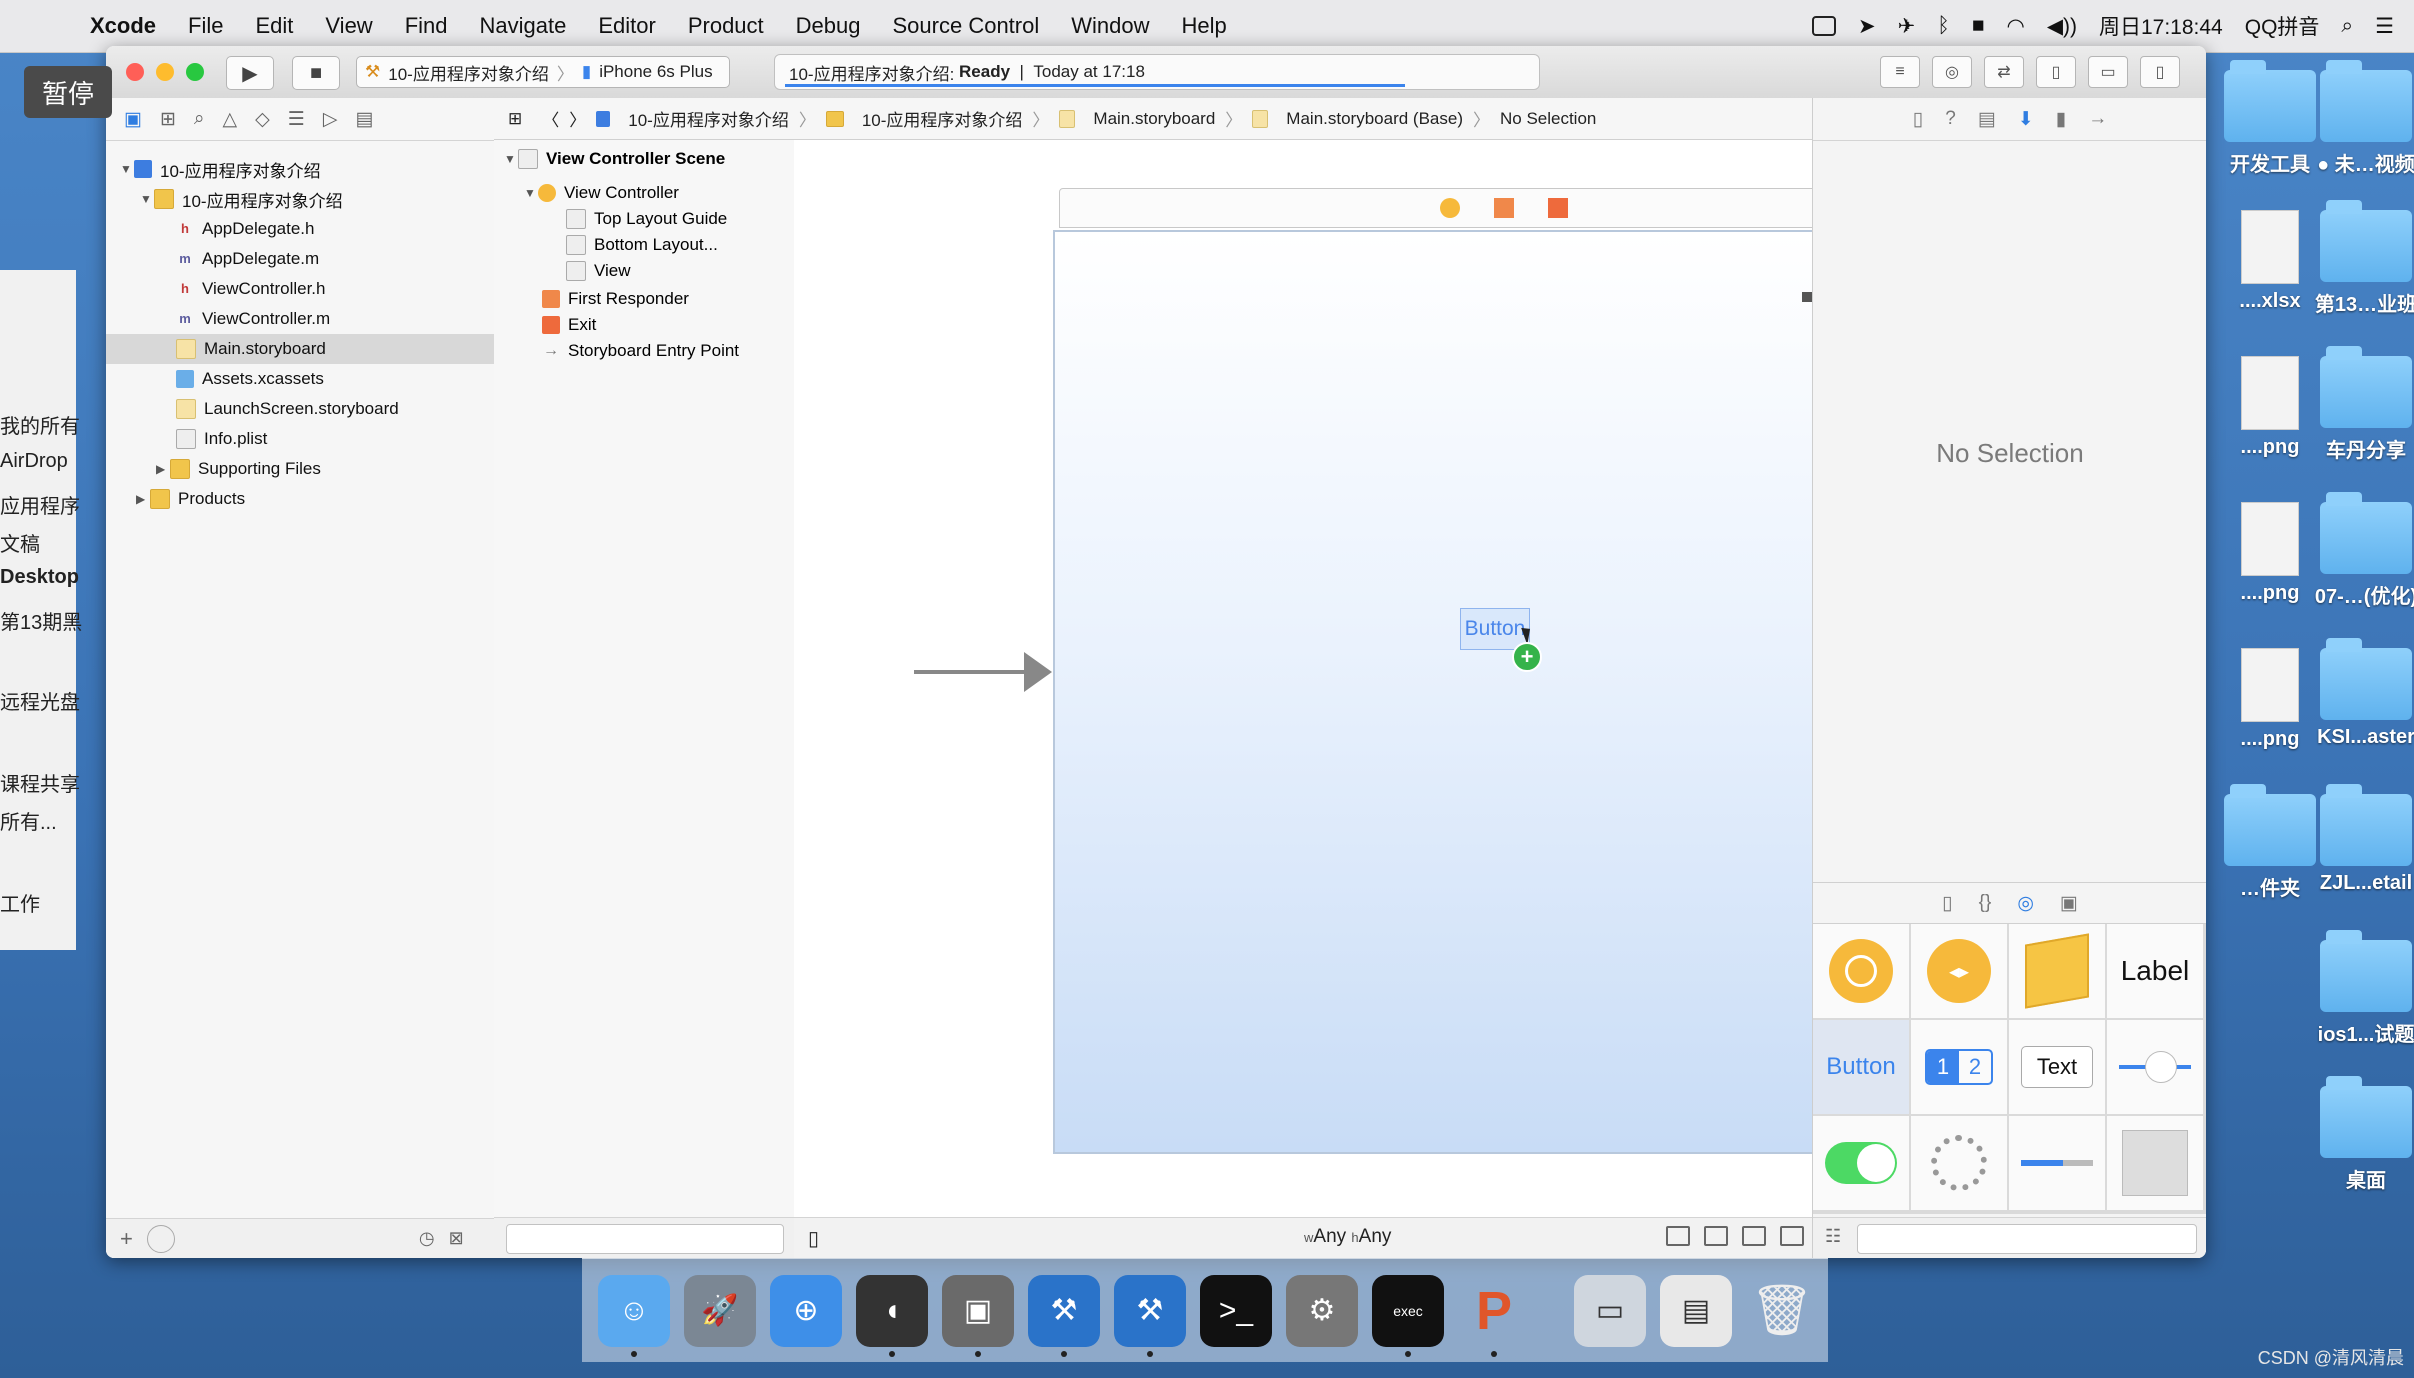  What do you see at coordinates (245, 229) in the screenshot?
I see `tree-row-file: h AppDelegate.h` at bounding box center [245, 229].